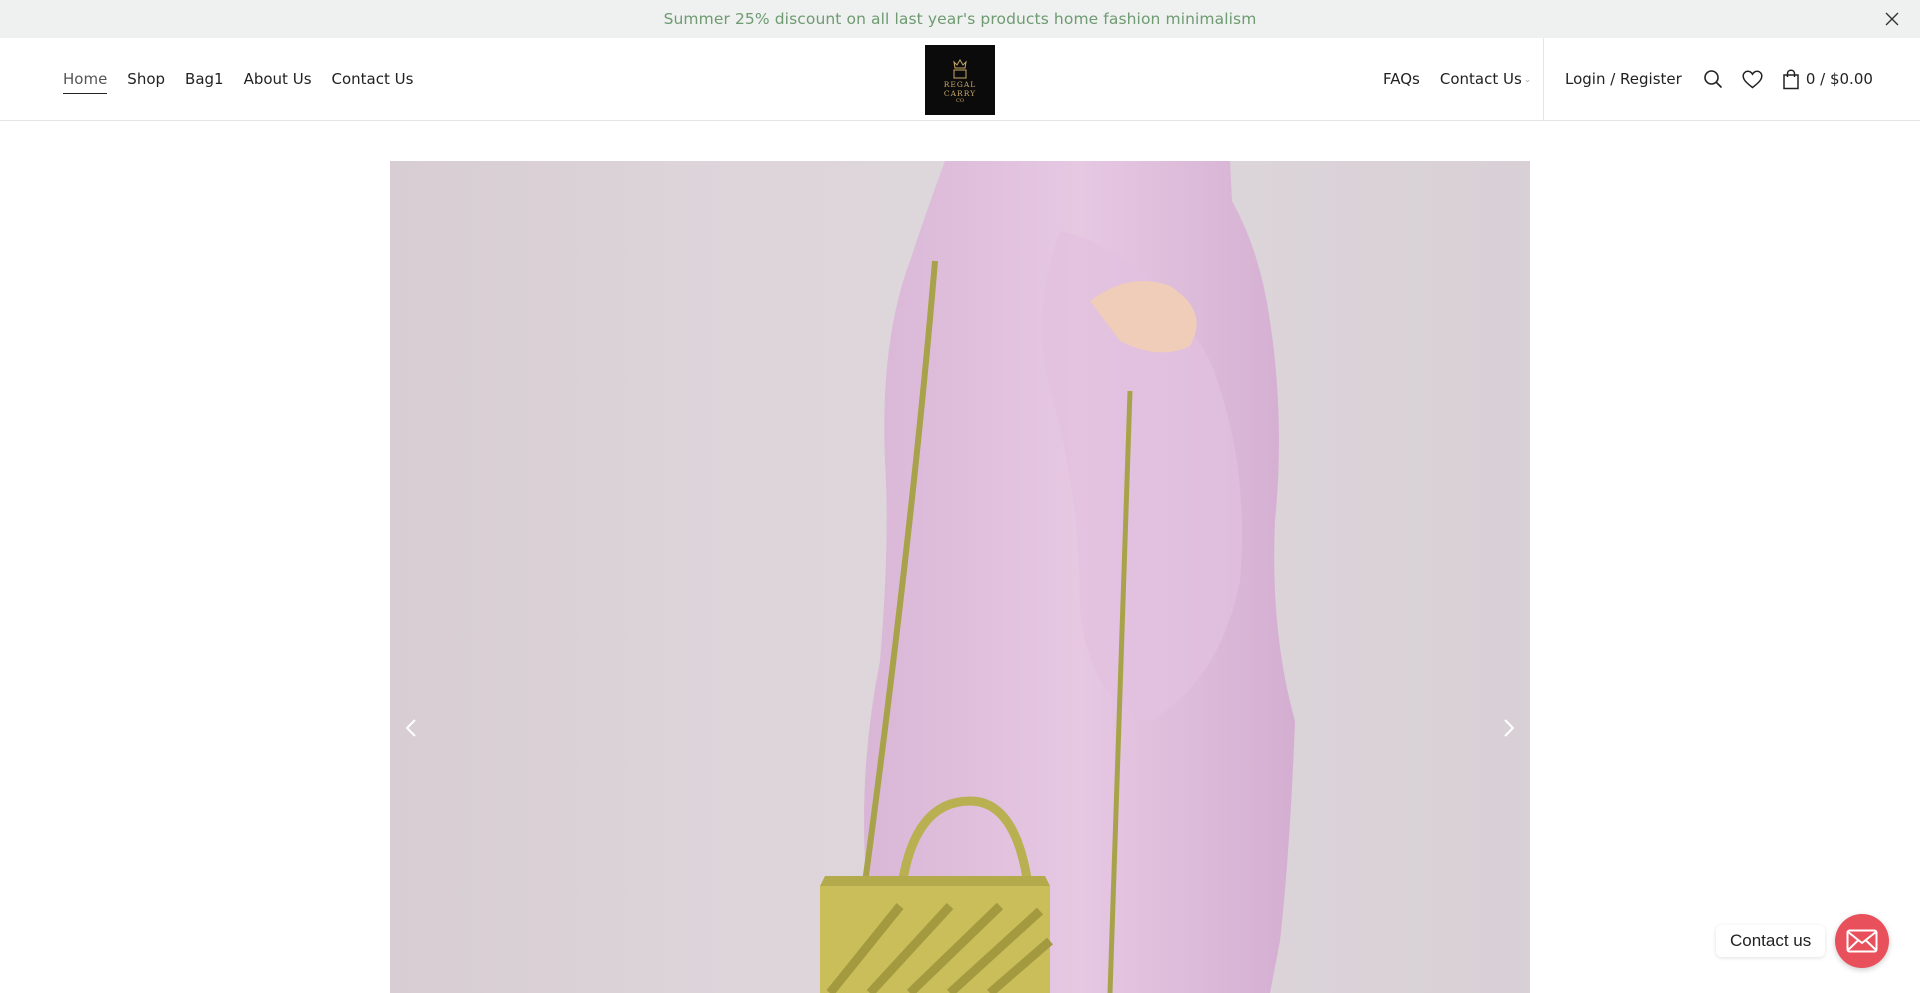 The height and width of the screenshot is (993, 1920). Describe the element at coordinates (960, 84) in the screenshot. I see `logo-line-regal: REGAL` at that location.